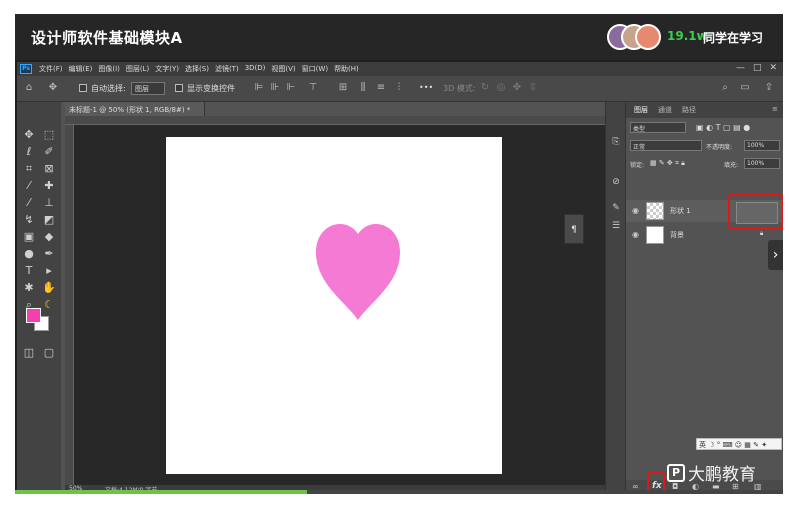  What do you see at coordinates (29, 152) in the screenshot?
I see `lasso-icon: ℓ` at bounding box center [29, 152].